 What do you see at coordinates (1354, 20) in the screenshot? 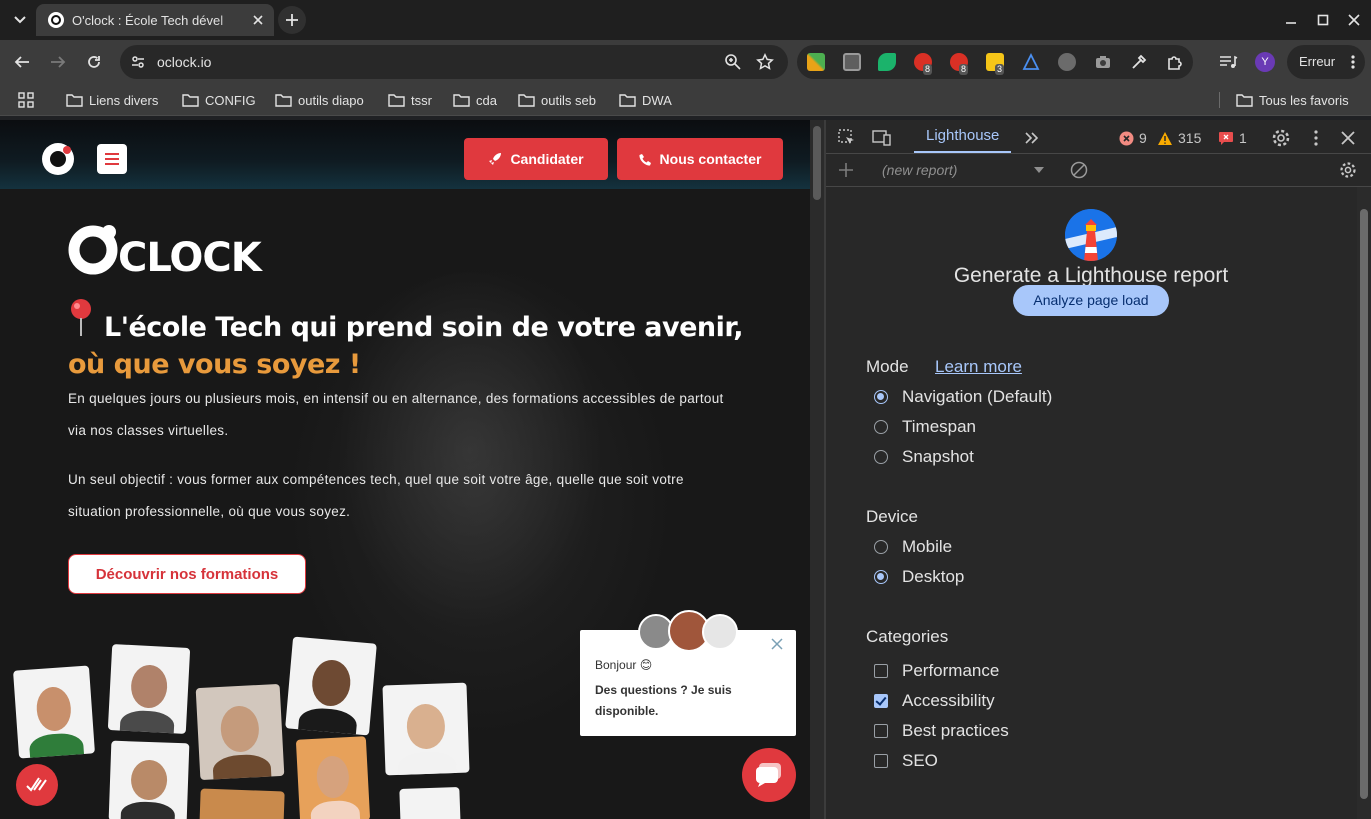
I see `close-window-icon` at bounding box center [1354, 20].